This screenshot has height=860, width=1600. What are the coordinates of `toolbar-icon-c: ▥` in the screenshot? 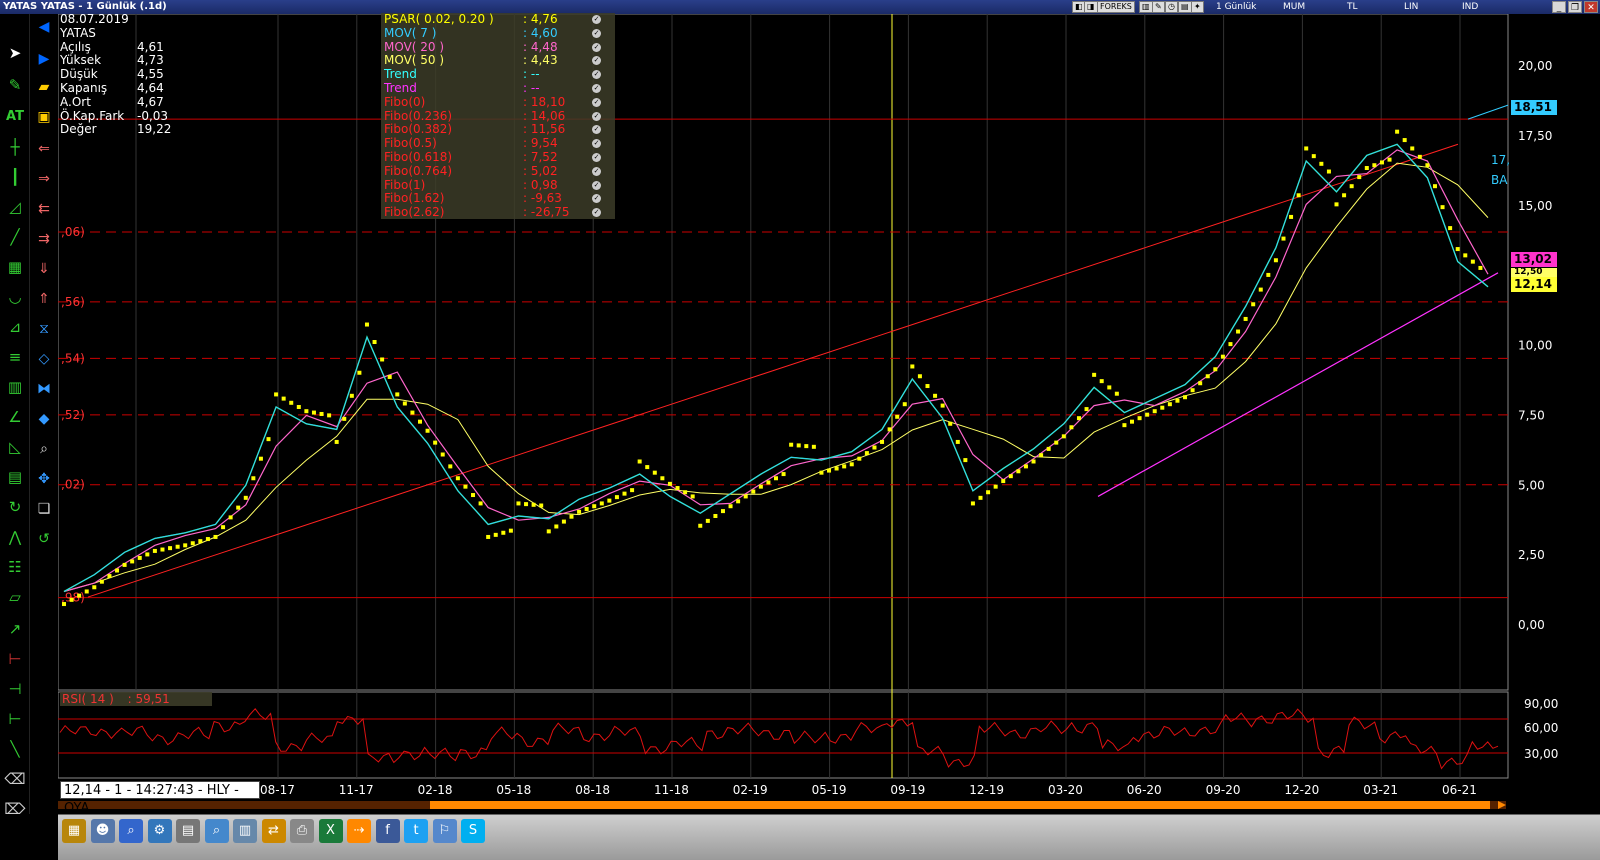 It's located at (1146, 7).